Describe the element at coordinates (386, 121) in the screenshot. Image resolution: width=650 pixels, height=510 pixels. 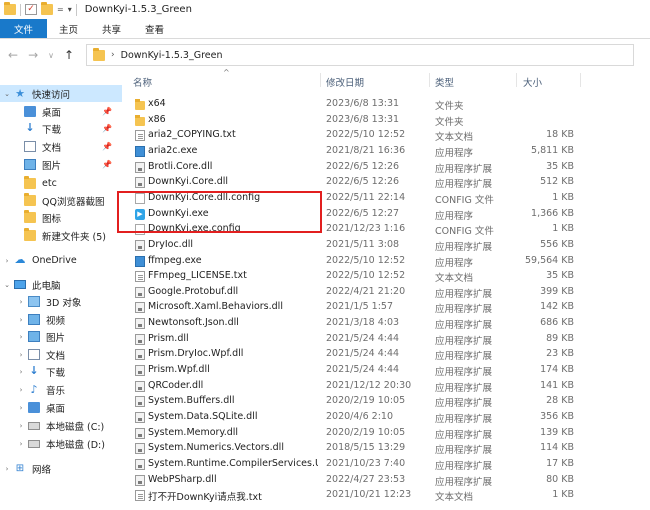
I see `file-row: x86 2023/6/8 13:31 文件夹` at that location.